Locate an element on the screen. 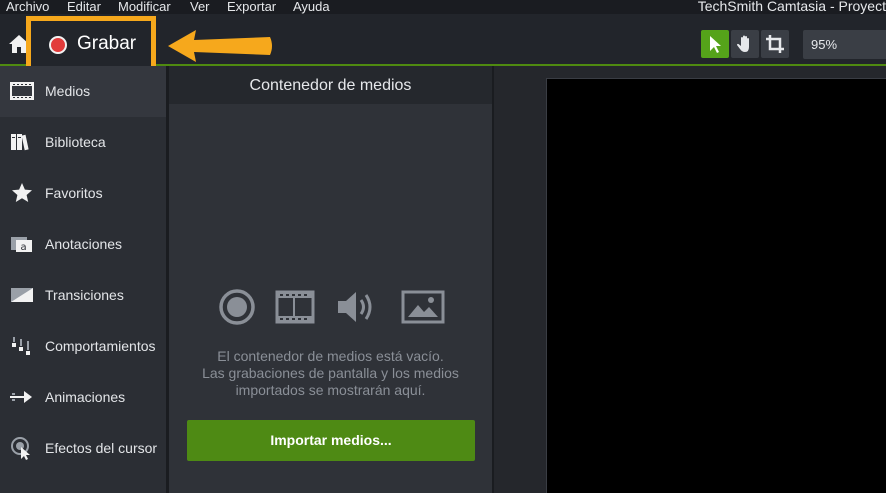 The image size is (886, 493). window-title: TechSmith Camtasia - Proyect is located at coordinates (791, 7).